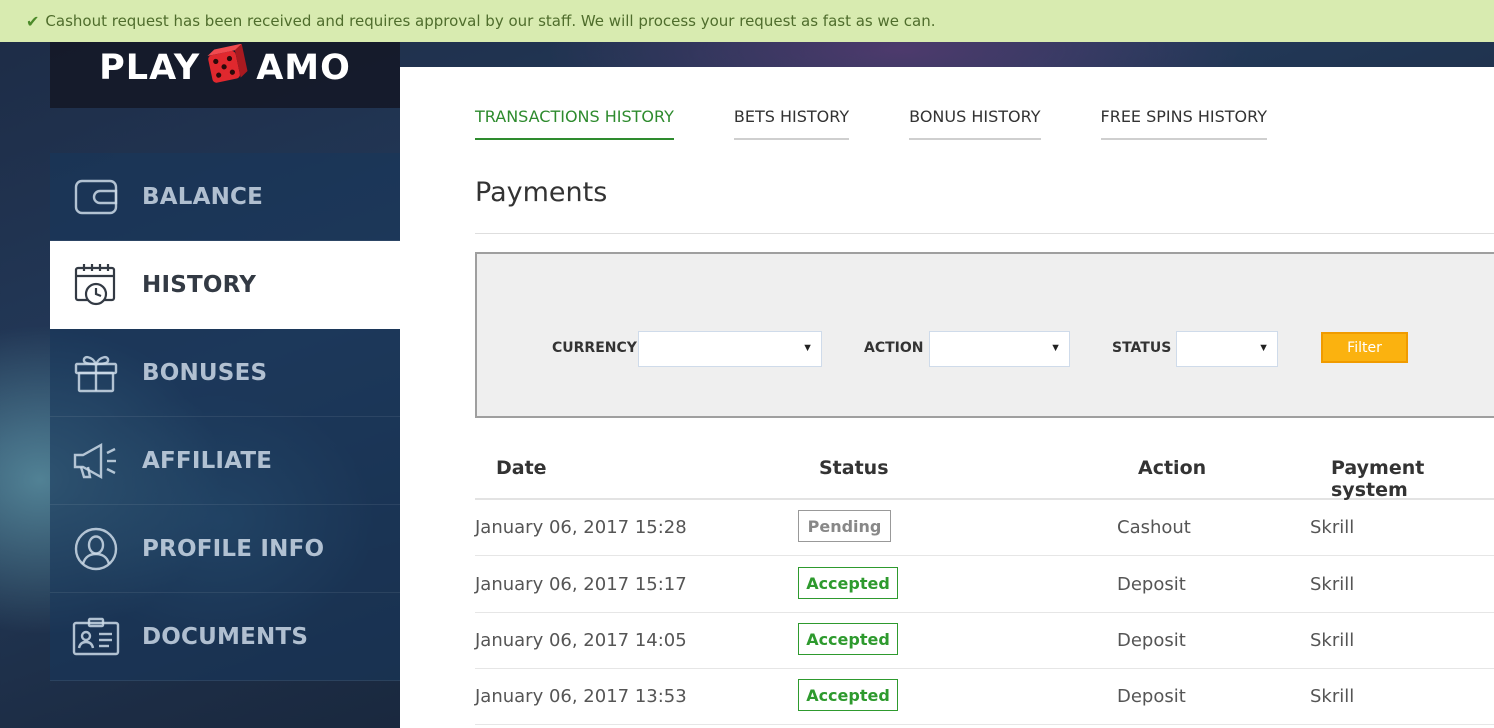 The width and height of the screenshot is (1494, 728). Describe the element at coordinates (1172, 468) in the screenshot. I see `column-header-action: Action` at that location.